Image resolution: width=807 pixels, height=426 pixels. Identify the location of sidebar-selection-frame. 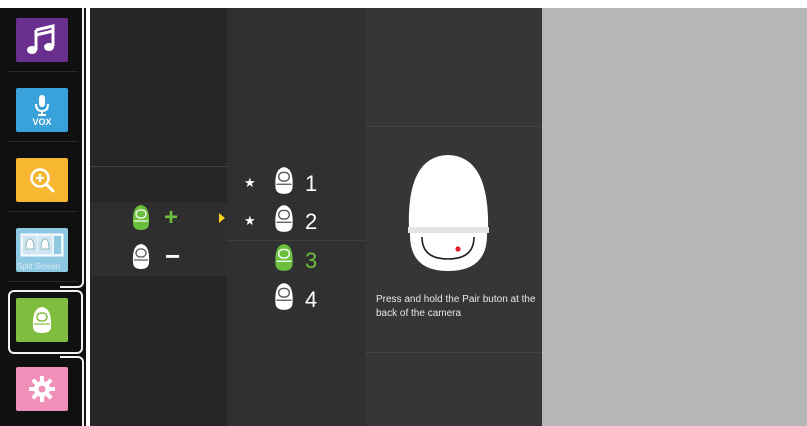
(45, 322).